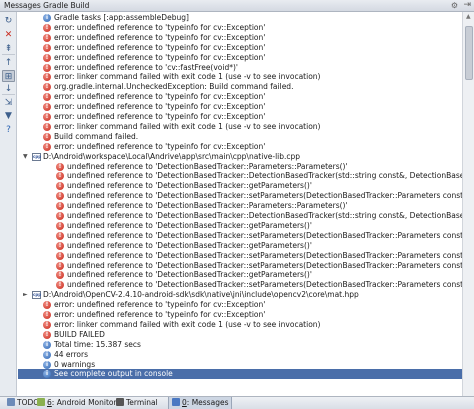  I want to click on filter-icon: ⊞, so click(8, 76).